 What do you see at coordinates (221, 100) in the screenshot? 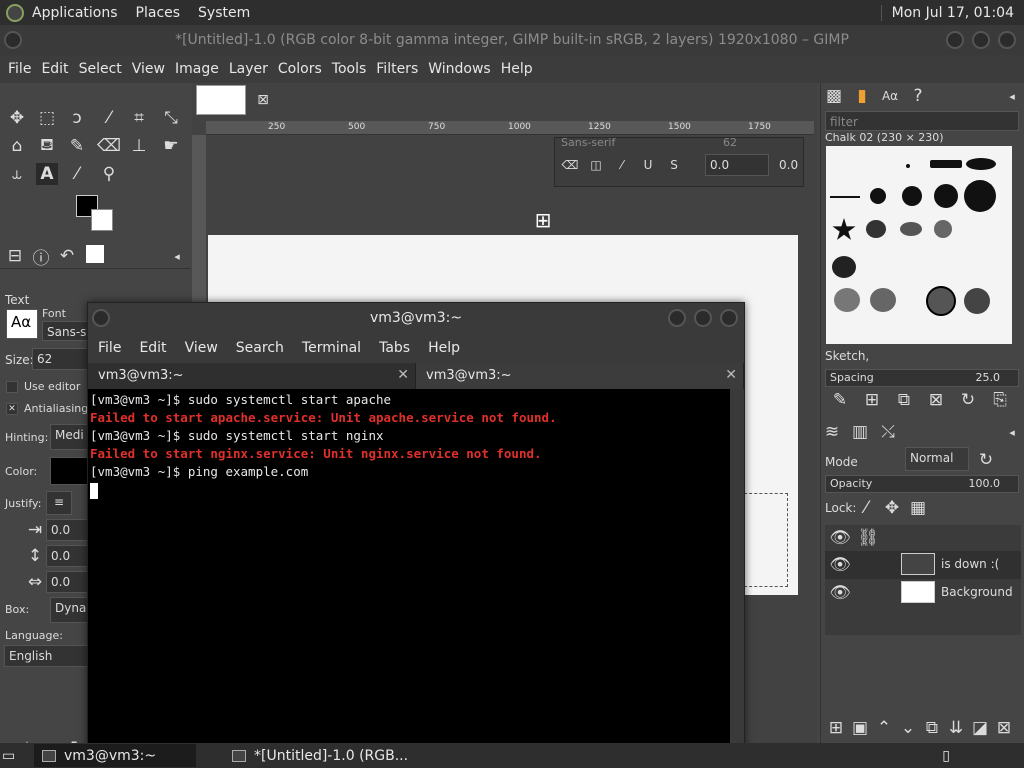
I see `image-thumbnail-tab` at bounding box center [221, 100].